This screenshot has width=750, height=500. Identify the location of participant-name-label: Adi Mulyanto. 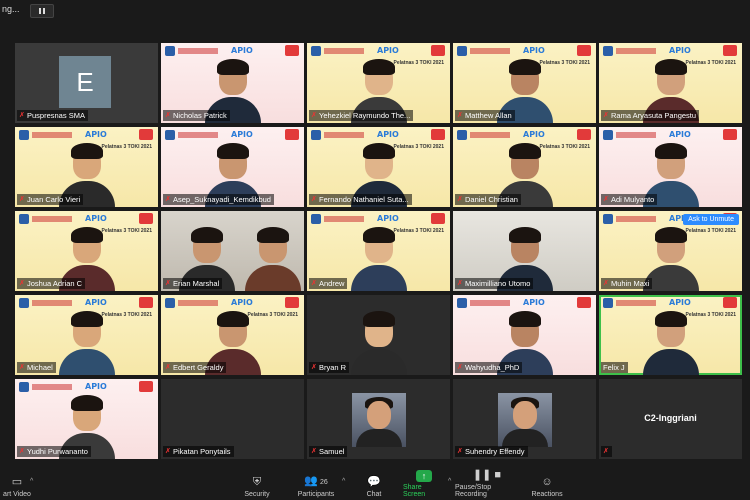
(629, 199).